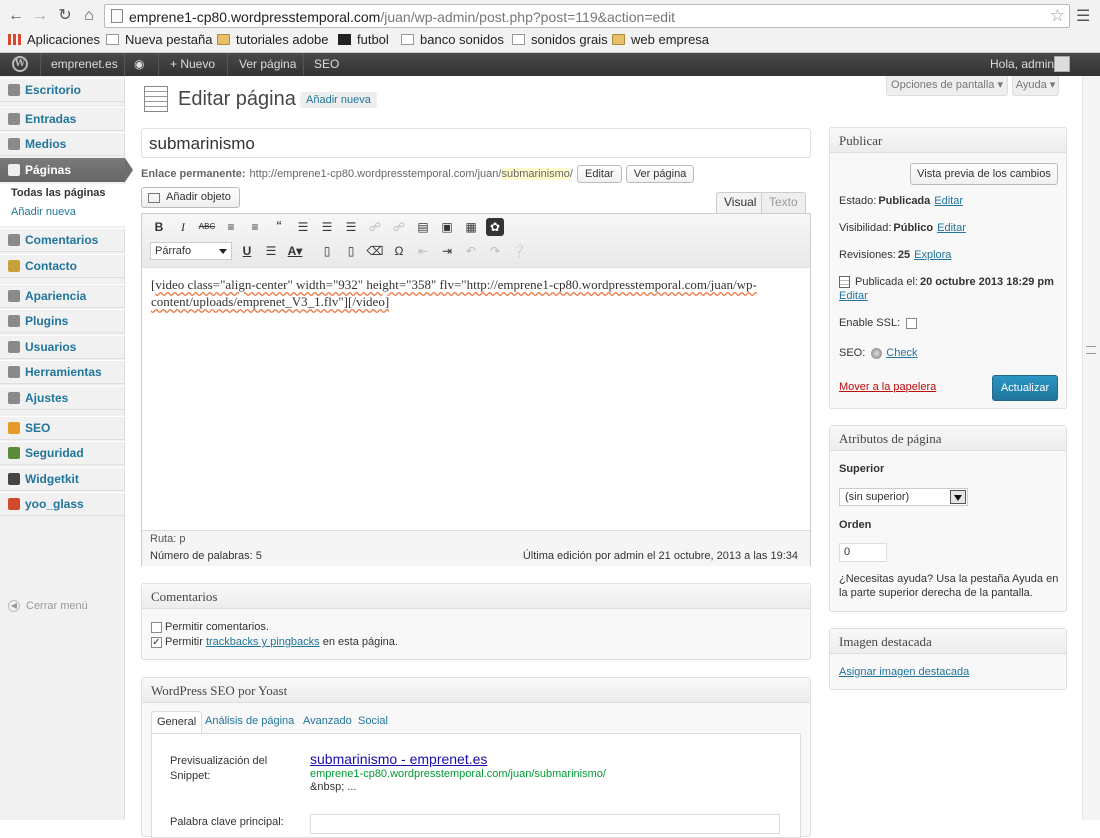  What do you see at coordinates (326, 64) in the screenshot?
I see `admin-bar-seo: SEO` at bounding box center [326, 64].